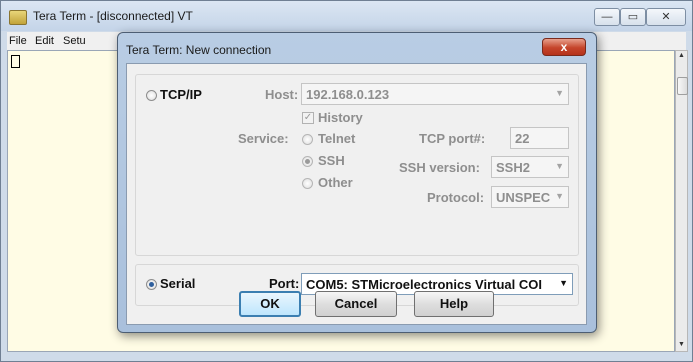 The height and width of the screenshot is (362, 693). What do you see at coordinates (18, 17) in the screenshot?
I see `tera-term-icon` at bounding box center [18, 17].